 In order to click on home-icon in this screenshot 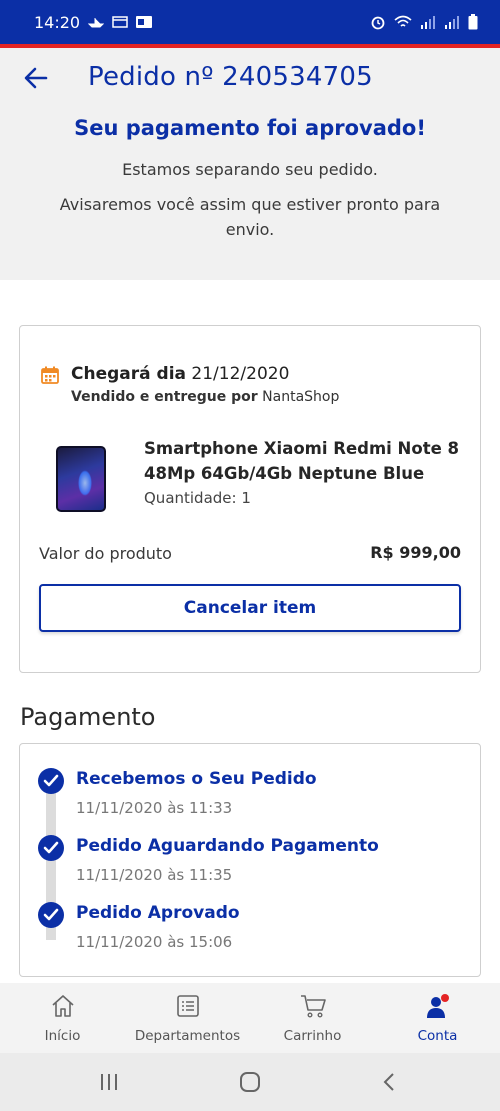, I will do `click(62, 1006)`.